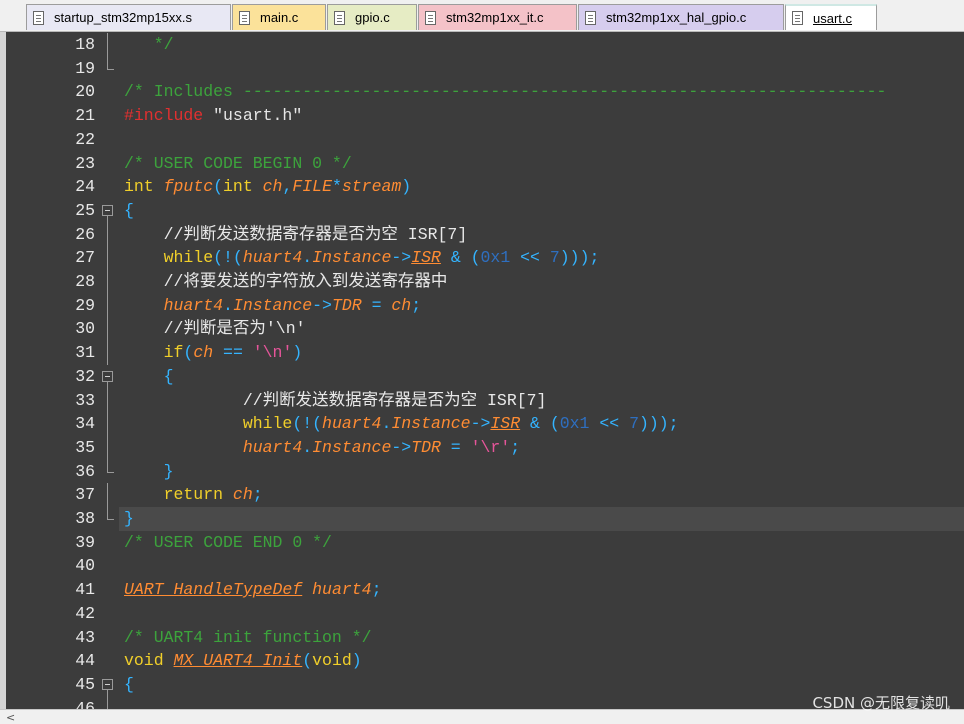 The height and width of the screenshot is (724, 964). What do you see at coordinates (213, 353) in the screenshot?
I see `code-line: if(ch == '\n')` at bounding box center [213, 353].